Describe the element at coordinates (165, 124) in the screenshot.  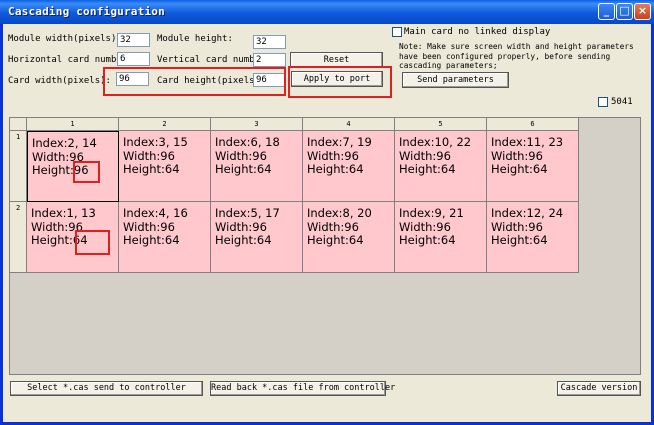
I see `col-header: 2` at that location.